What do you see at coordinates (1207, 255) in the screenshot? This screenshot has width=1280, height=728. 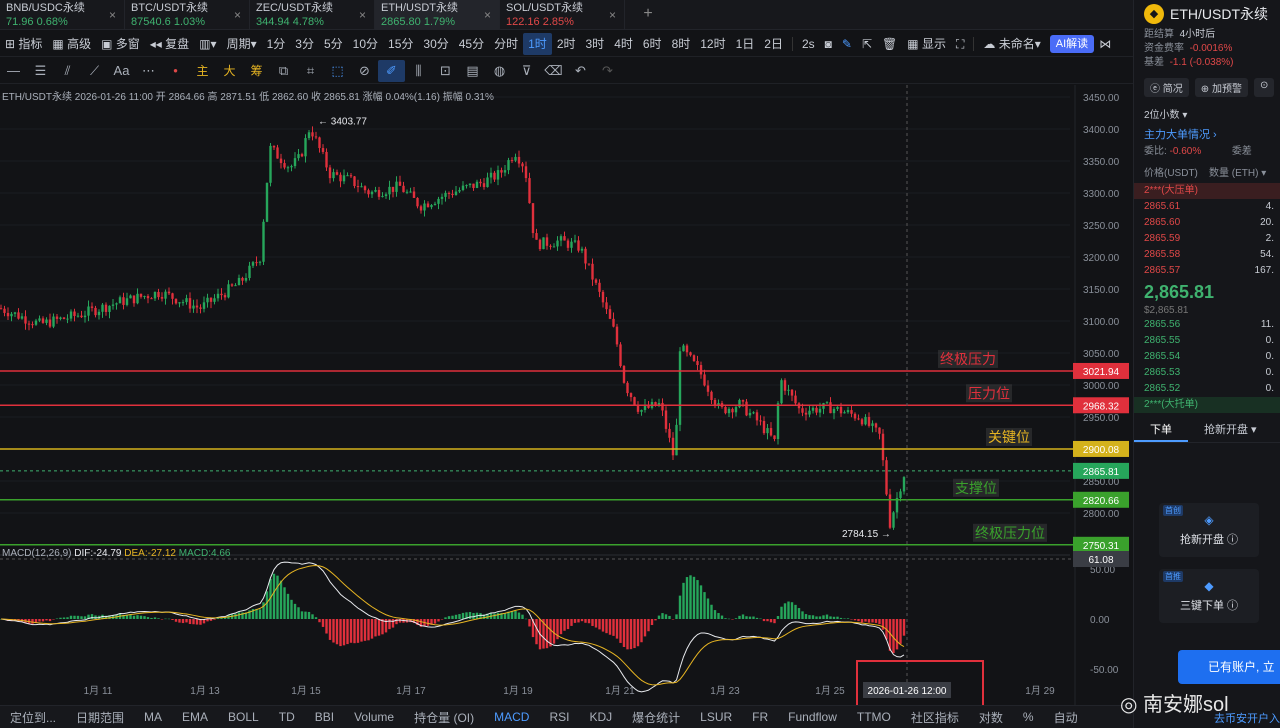 I see `orderbook-row: 2865.58 54.` at bounding box center [1207, 255].